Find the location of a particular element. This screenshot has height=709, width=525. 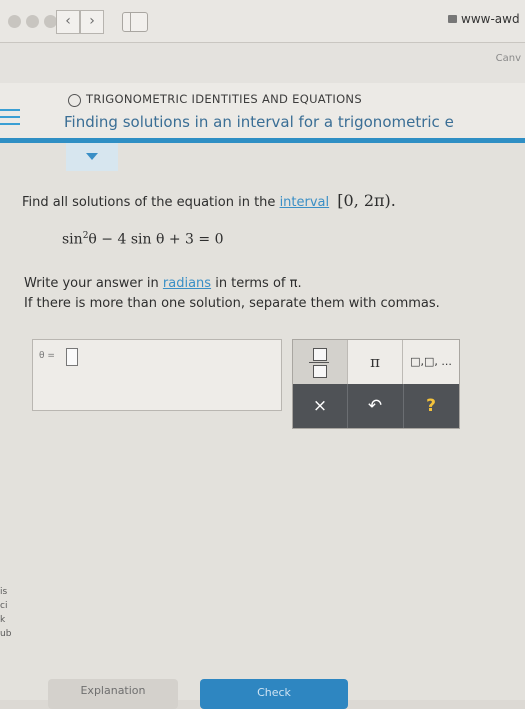

instruction-suffix: in terms of π. is located at coordinates (258, 283).